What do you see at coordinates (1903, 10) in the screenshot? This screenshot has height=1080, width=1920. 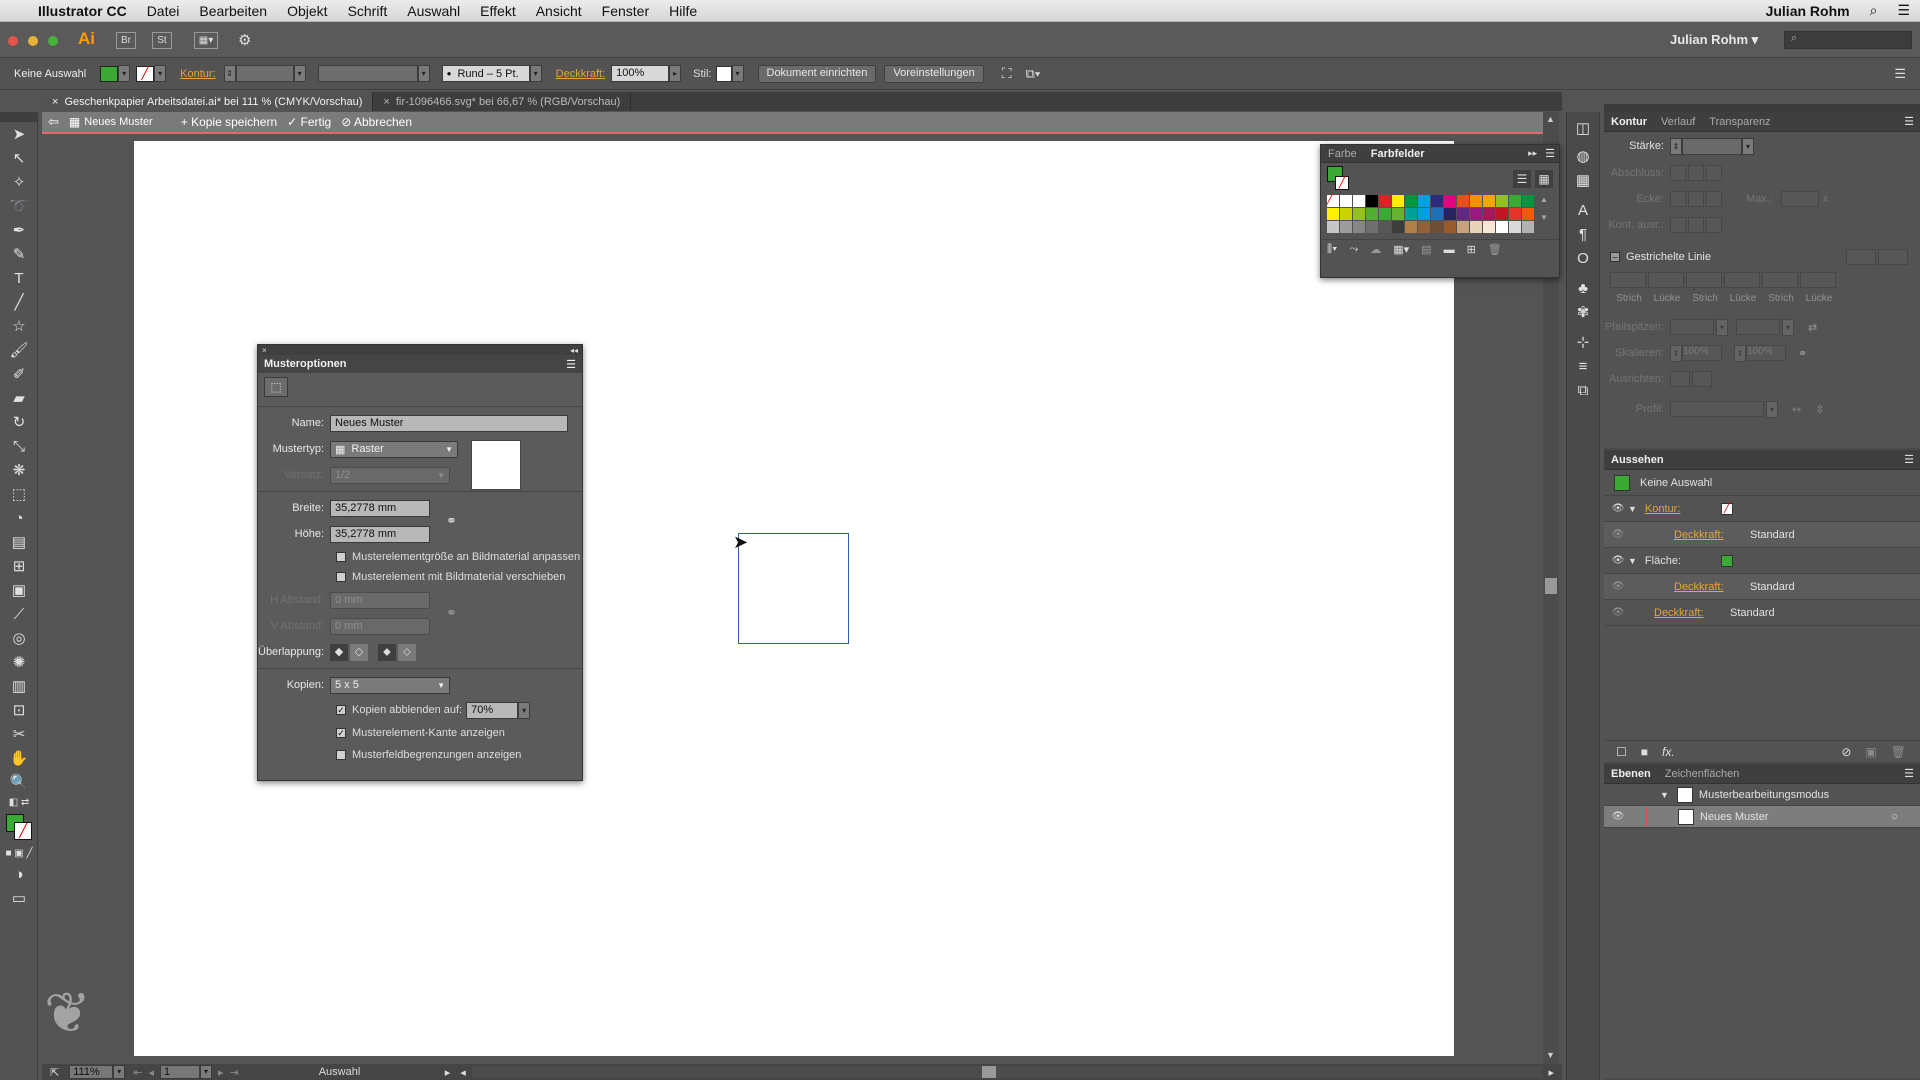 I see `notification-list-icon: ☰` at bounding box center [1903, 10].